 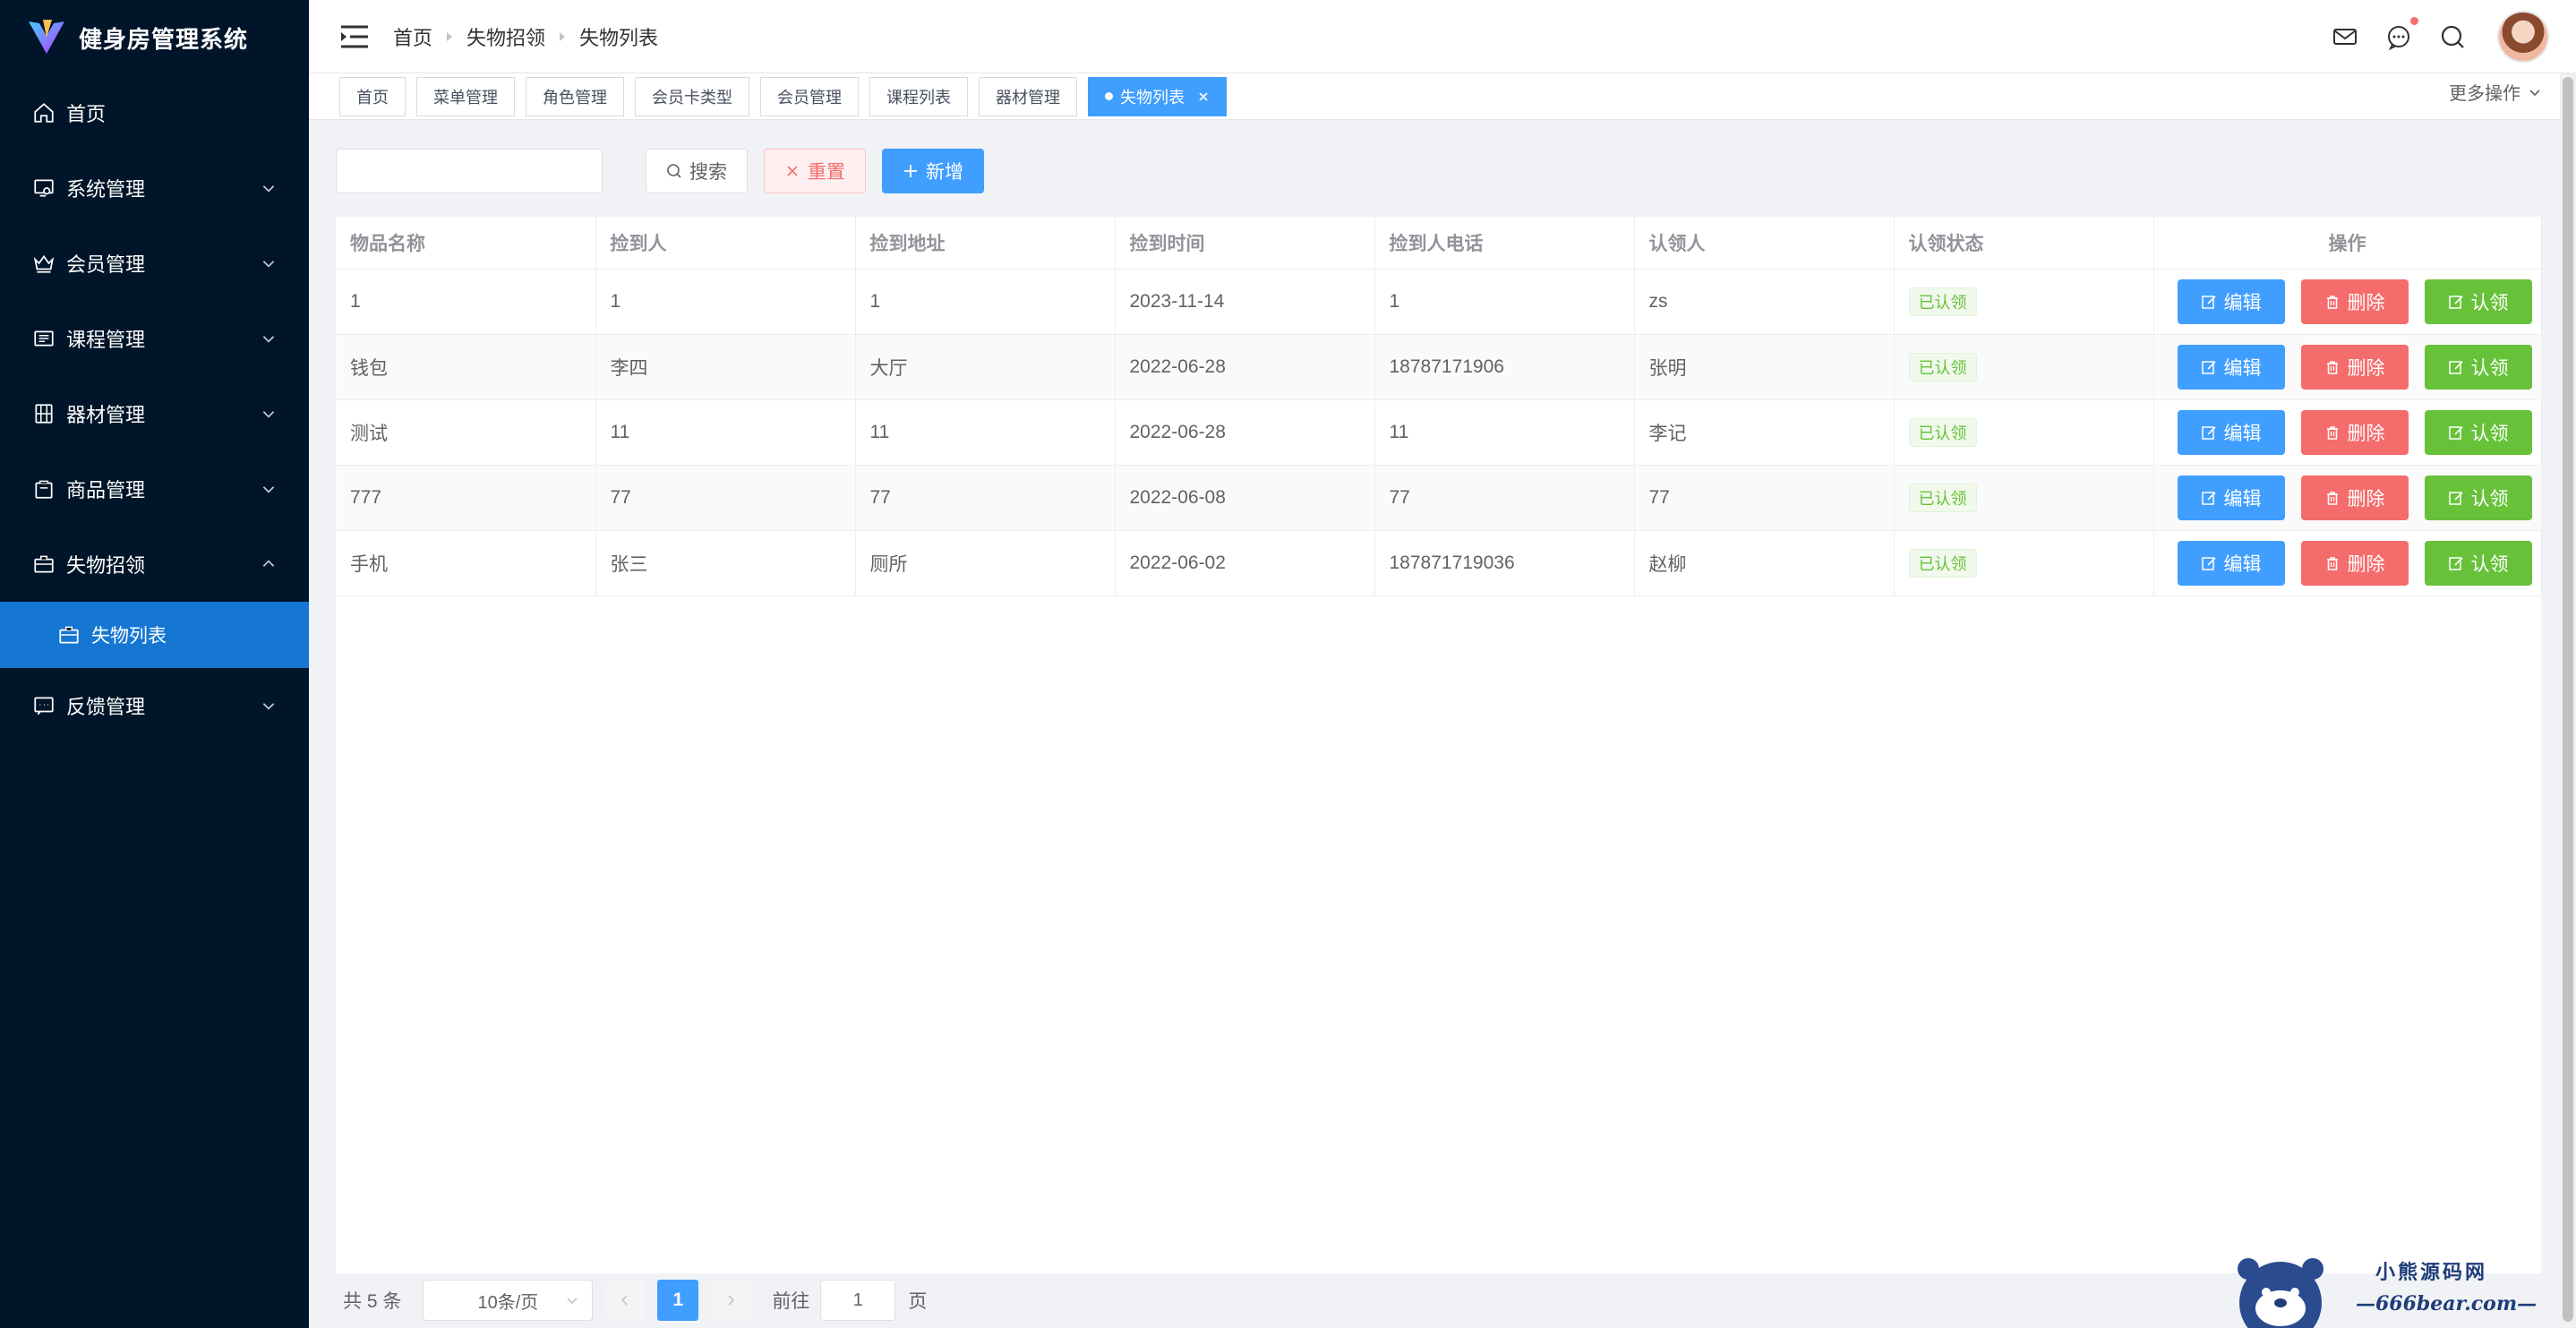 I want to click on tag-card-type: 会员卡类型, so click(x=692, y=96).